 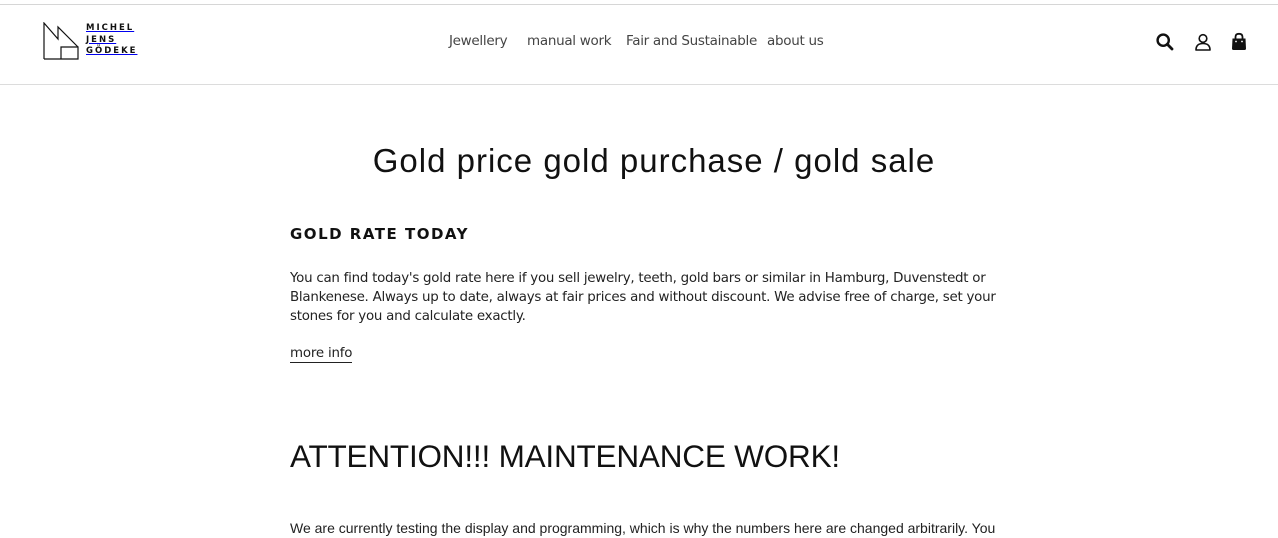 What do you see at coordinates (565, 456) in the screenshot?
I see `maintenance-heading: ATTENTION!!! MAINTENANCE WORK!` at bounding box center [565, 456].